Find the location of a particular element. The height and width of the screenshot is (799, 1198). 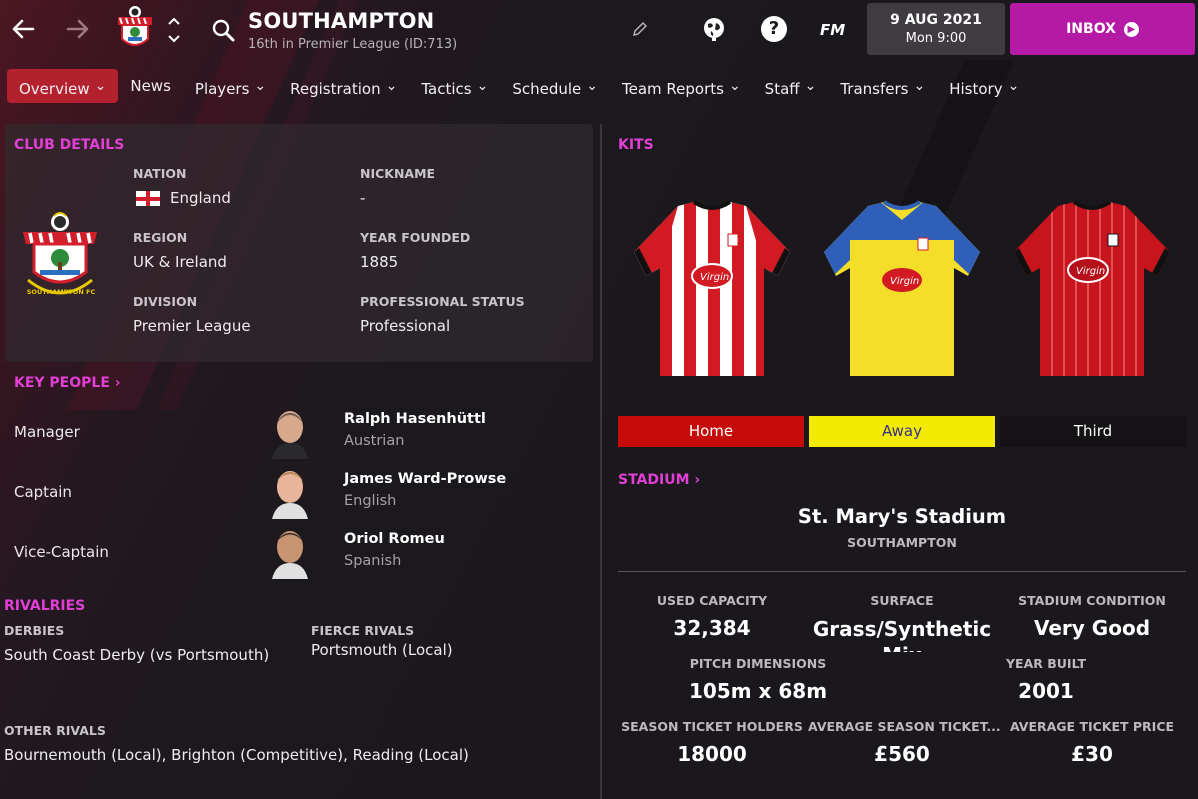

away-kit-shirt: Virgin is located at coordinates (902, 290).